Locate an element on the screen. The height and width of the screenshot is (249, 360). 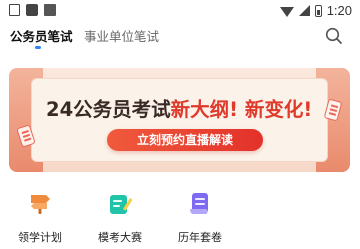
shortcut-mock-exam: 模考大赛 is located at coordinates (120, 217).